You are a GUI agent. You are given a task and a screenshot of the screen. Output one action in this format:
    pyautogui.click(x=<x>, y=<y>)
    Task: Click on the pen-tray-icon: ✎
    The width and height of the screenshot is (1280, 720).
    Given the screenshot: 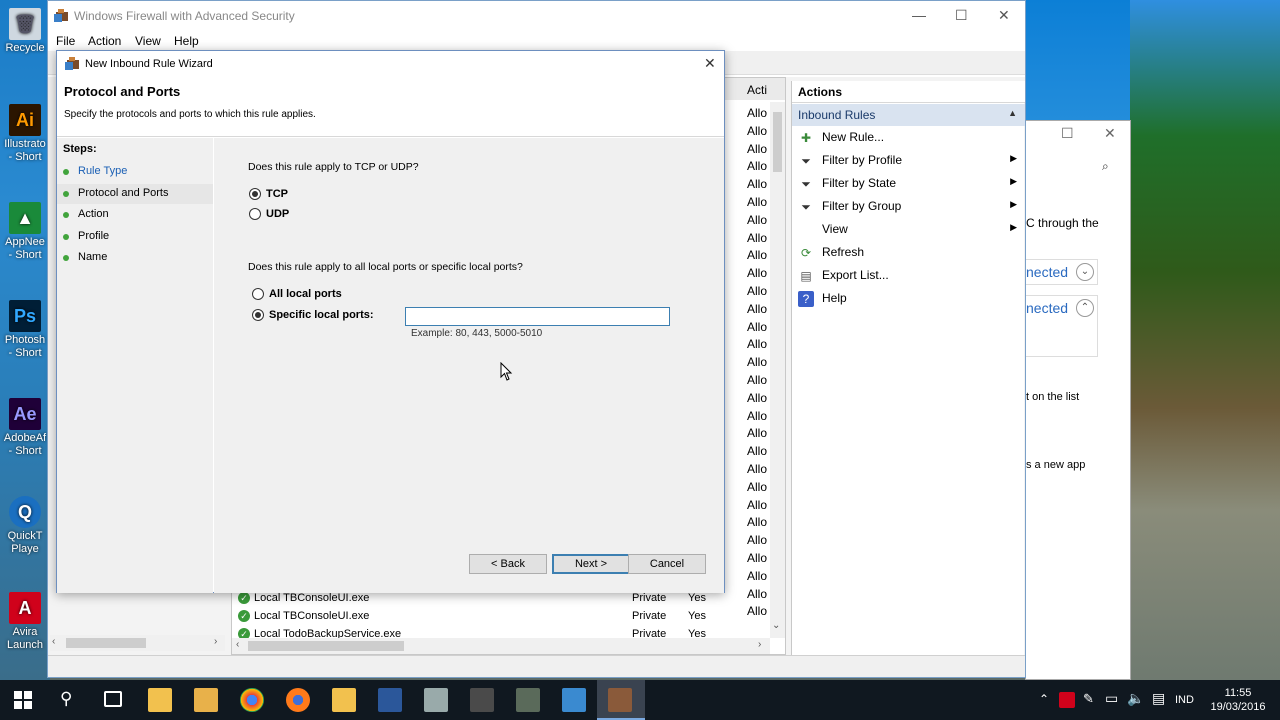 What is the action you would take?
    pyautogui.click(x=1088, y=699)
    